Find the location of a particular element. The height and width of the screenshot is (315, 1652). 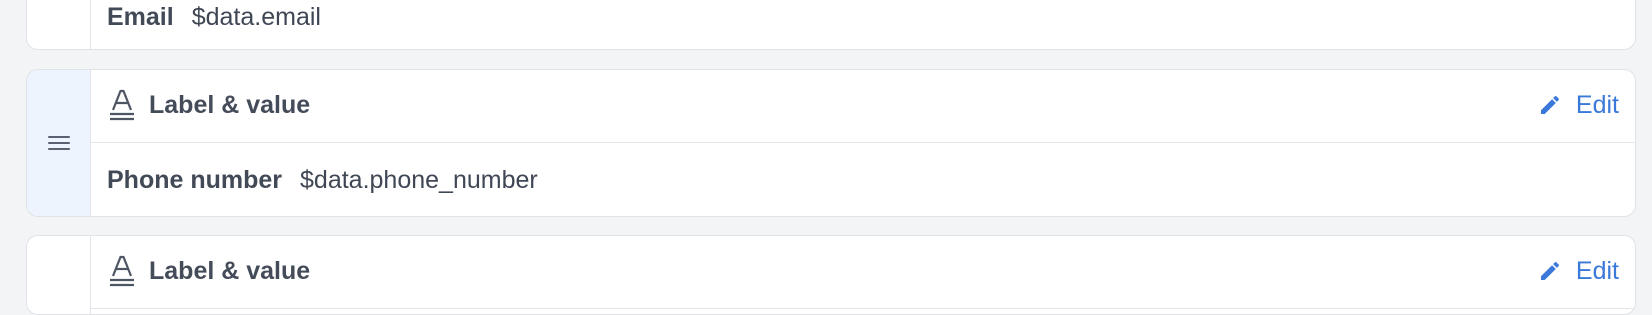

card-content: Email $data.email is located at coordinates (863, 24).